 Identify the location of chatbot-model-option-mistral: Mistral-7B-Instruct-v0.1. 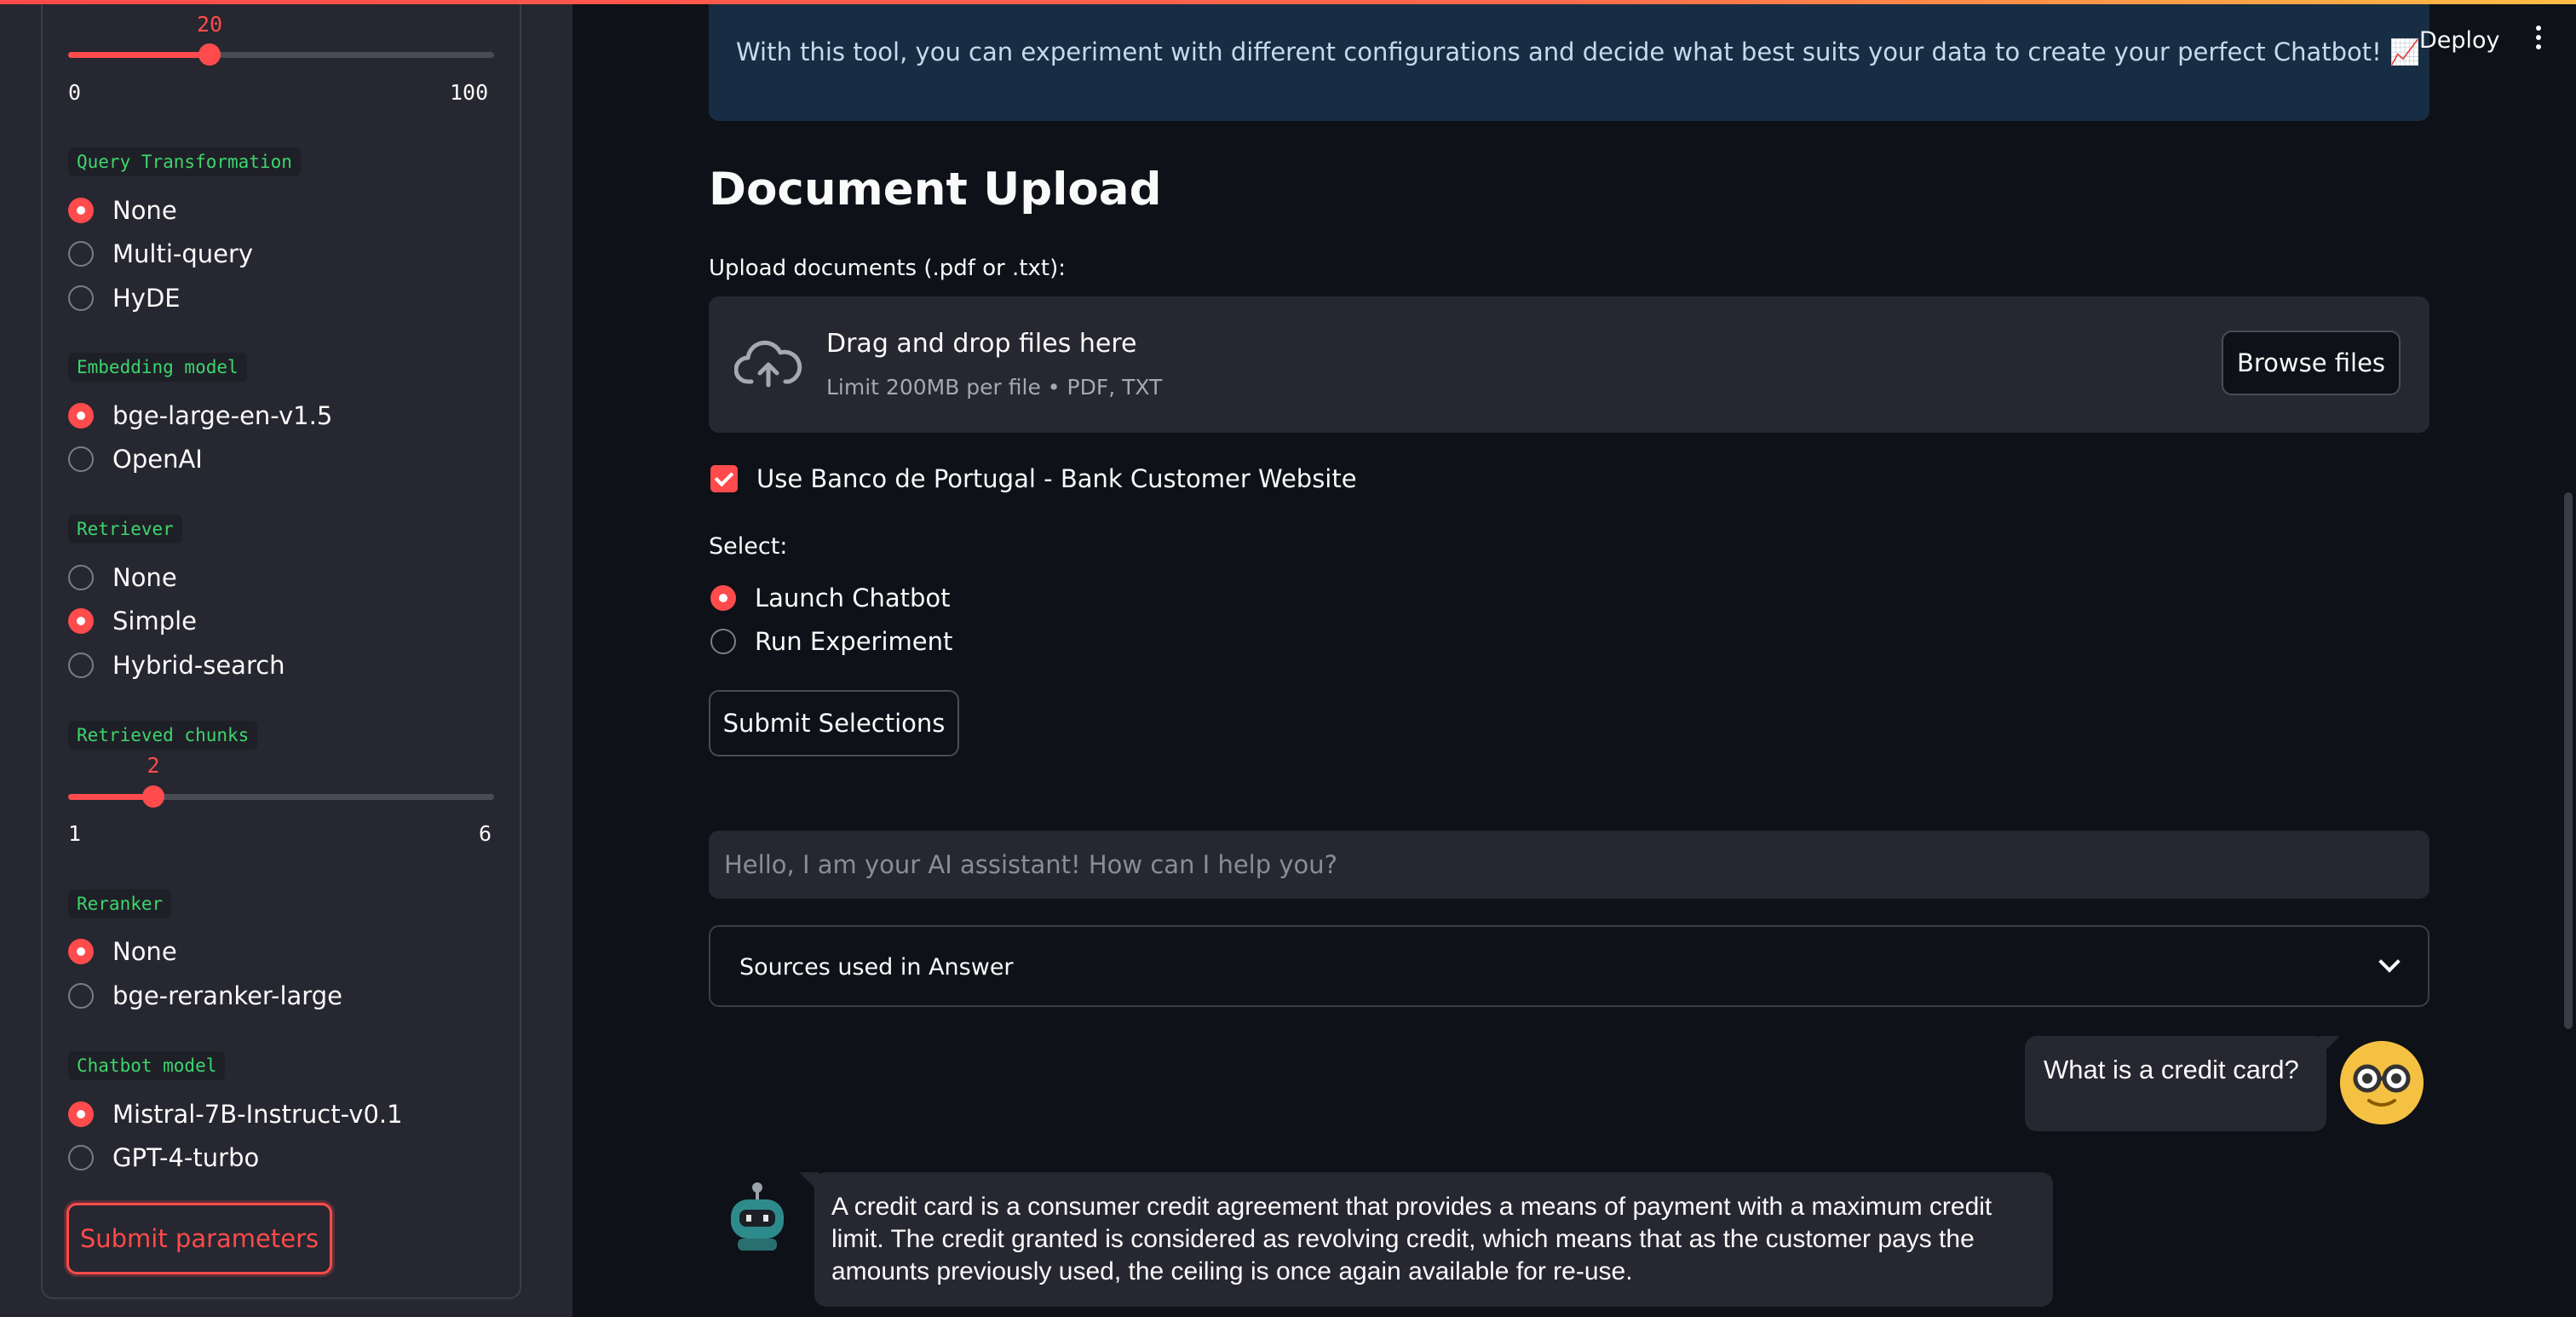
(235, 1114).